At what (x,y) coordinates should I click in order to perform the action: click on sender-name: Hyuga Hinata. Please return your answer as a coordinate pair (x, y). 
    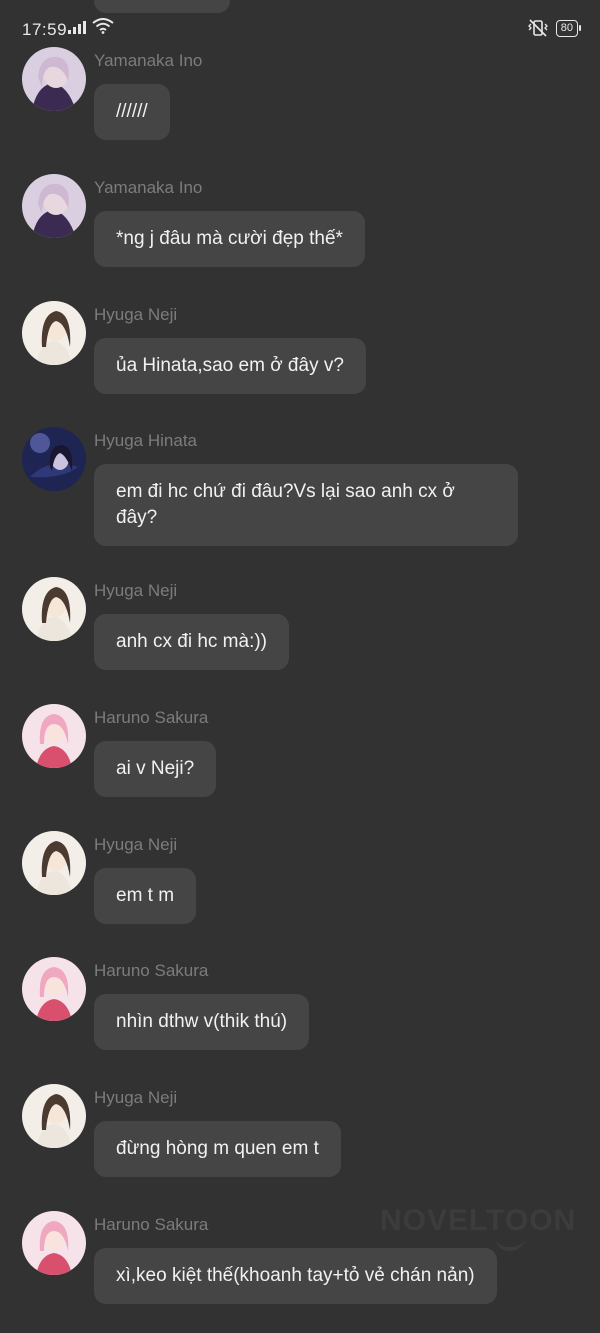
    Looking at the image, I should click on (146, 440).